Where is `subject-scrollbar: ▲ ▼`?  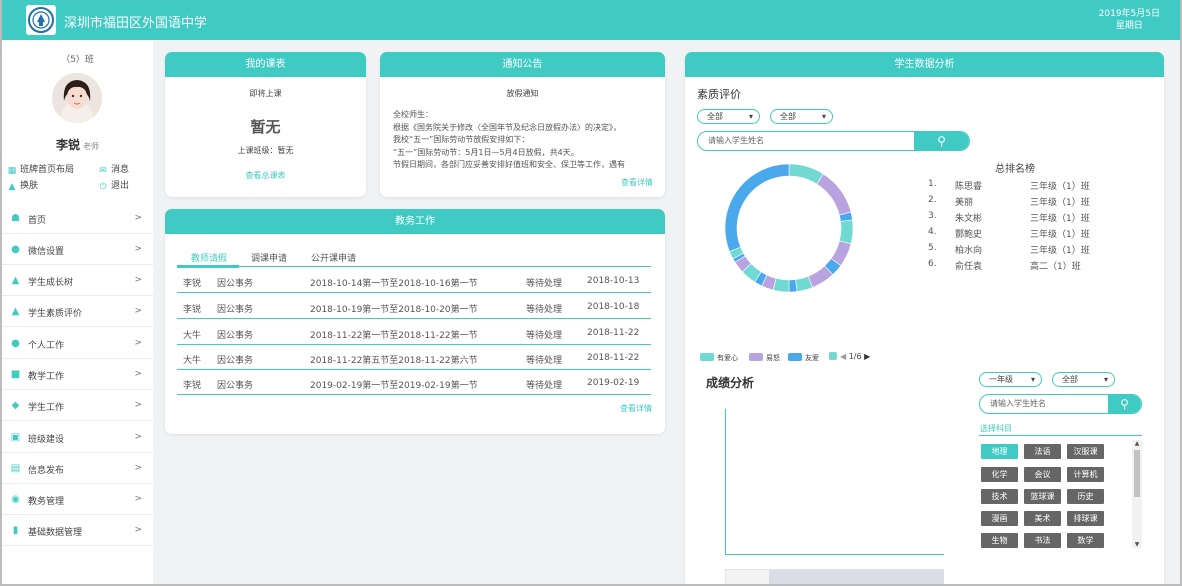 subject-scrollbar: ▲ ▼ is located at coordinates (1137, 494).